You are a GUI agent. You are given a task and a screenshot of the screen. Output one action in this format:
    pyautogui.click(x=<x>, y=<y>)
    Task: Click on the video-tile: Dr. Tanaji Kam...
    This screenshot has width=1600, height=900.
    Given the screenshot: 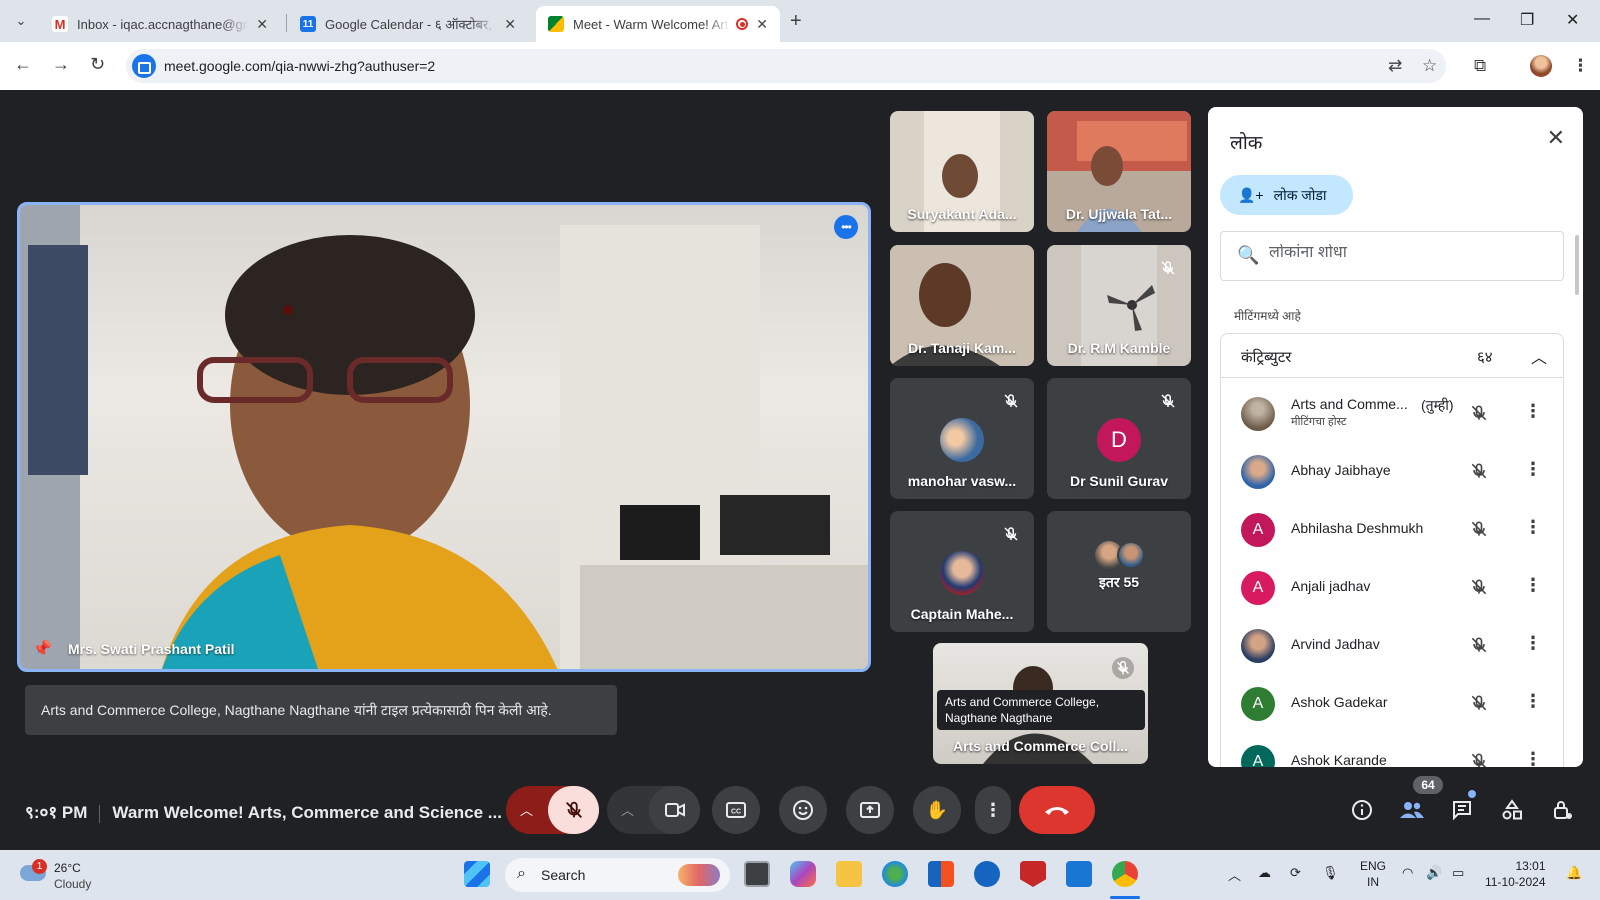 What is the action you would take?
    pyautogui.click(x=962, y=305)
    